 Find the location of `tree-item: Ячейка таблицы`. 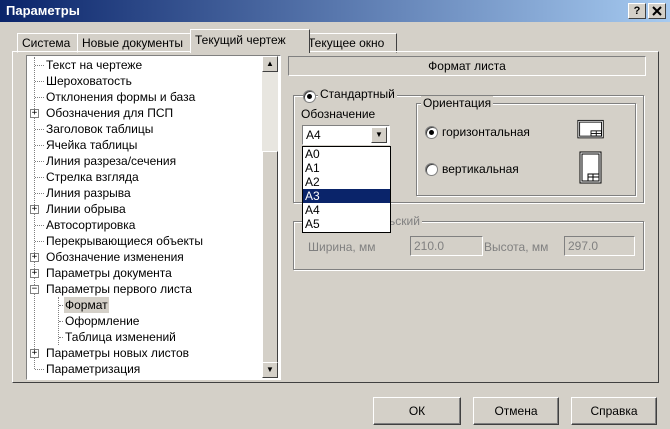

tree-item: Ячейка таблицы is located at coordinates (91, 145).